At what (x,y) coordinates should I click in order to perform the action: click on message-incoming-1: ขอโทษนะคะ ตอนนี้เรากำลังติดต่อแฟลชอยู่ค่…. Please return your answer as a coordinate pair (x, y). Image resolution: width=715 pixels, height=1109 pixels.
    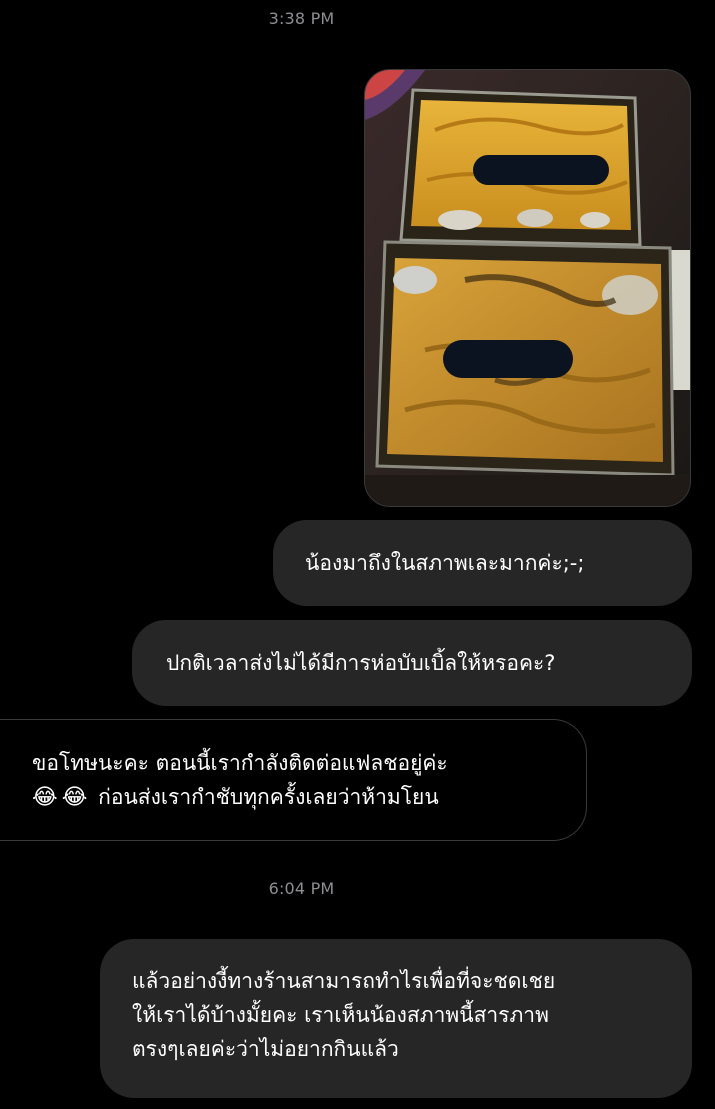
    Looking at the image, I should click on (293, 780).